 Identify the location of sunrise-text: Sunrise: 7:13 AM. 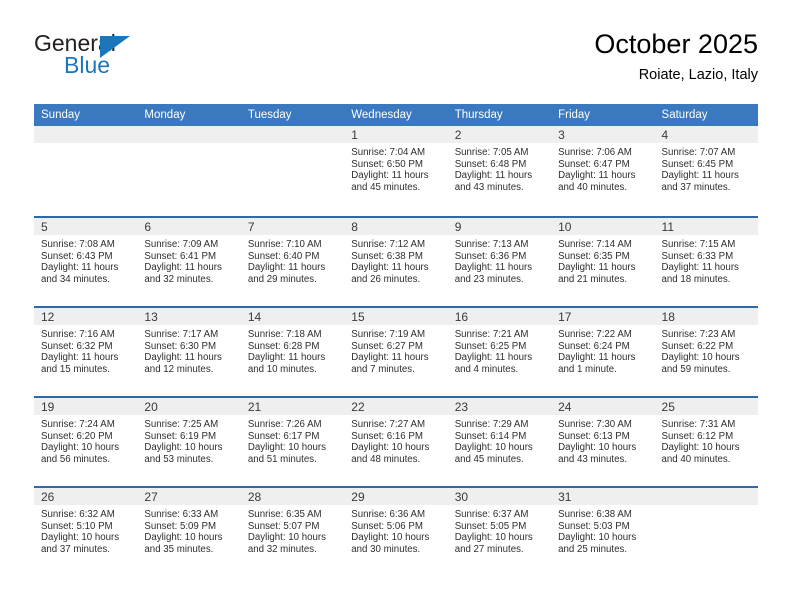
(491, 244).